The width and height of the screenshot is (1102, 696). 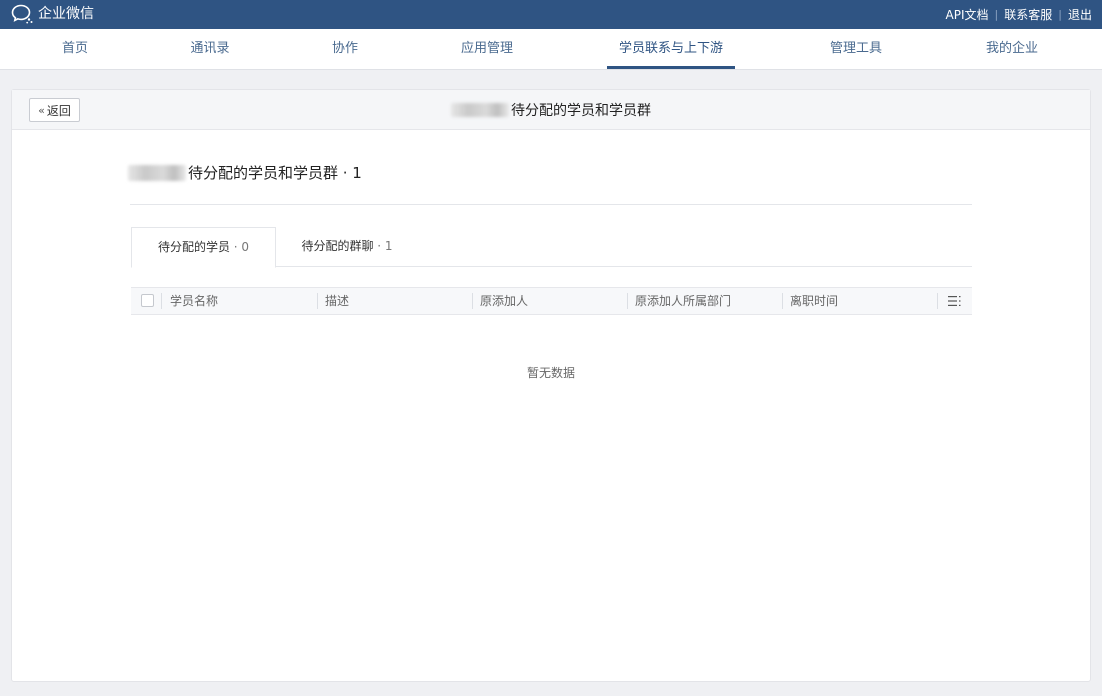 I want to click on page-title: 待分配的学员和学员群, so click(x=551, y=110).